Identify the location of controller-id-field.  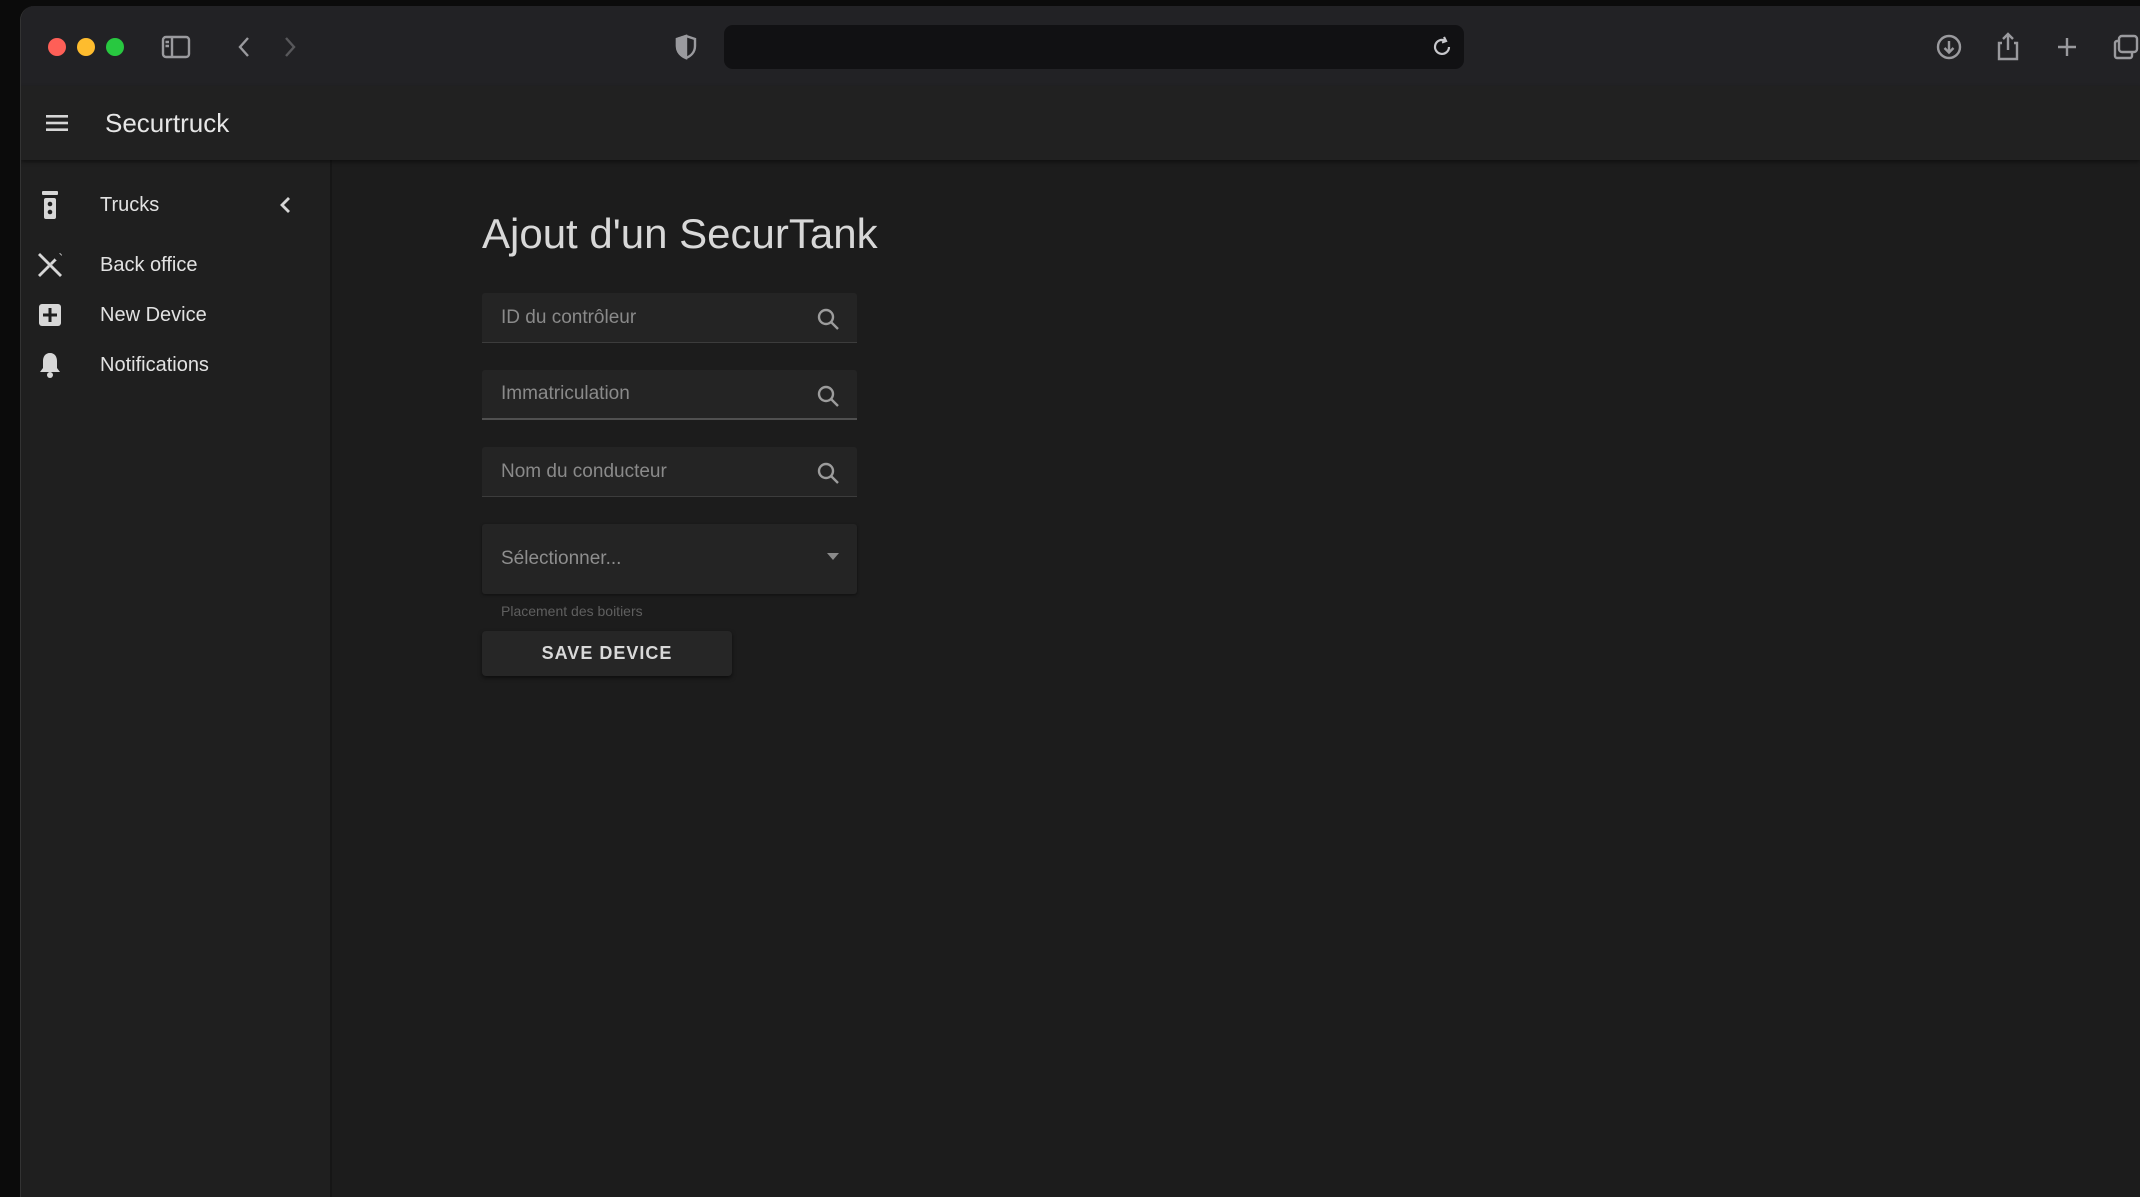
(669, 318).